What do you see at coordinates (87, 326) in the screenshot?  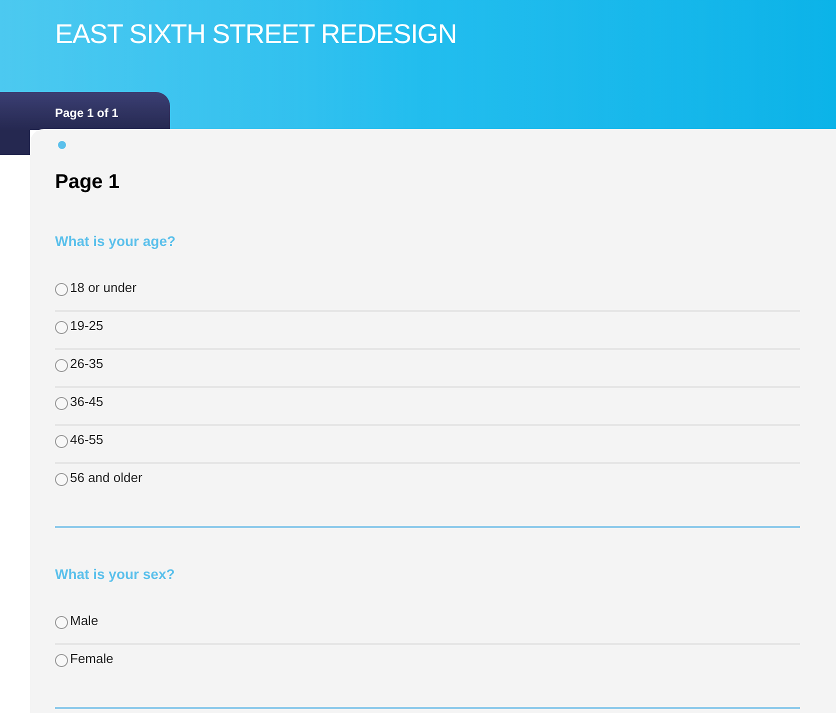 I see `option-label: 19-25` at bounding box center [87, 326].